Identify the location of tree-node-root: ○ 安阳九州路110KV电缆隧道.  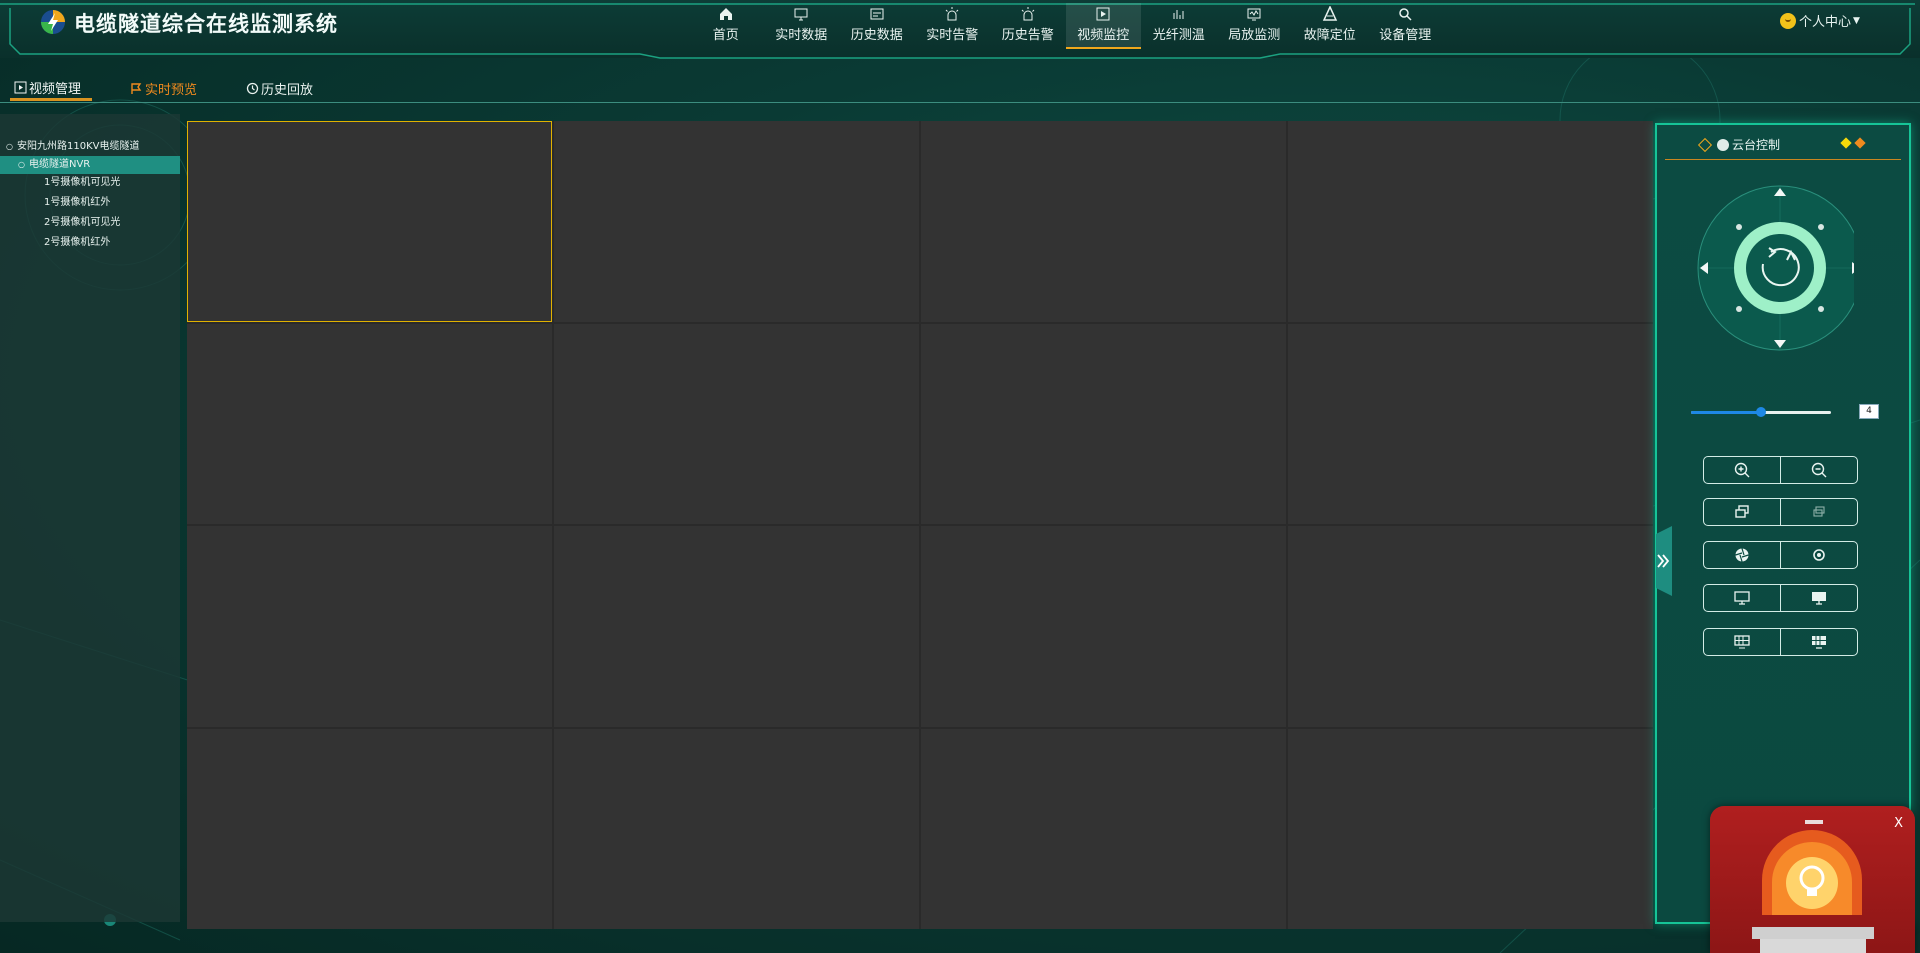
(72, 147).